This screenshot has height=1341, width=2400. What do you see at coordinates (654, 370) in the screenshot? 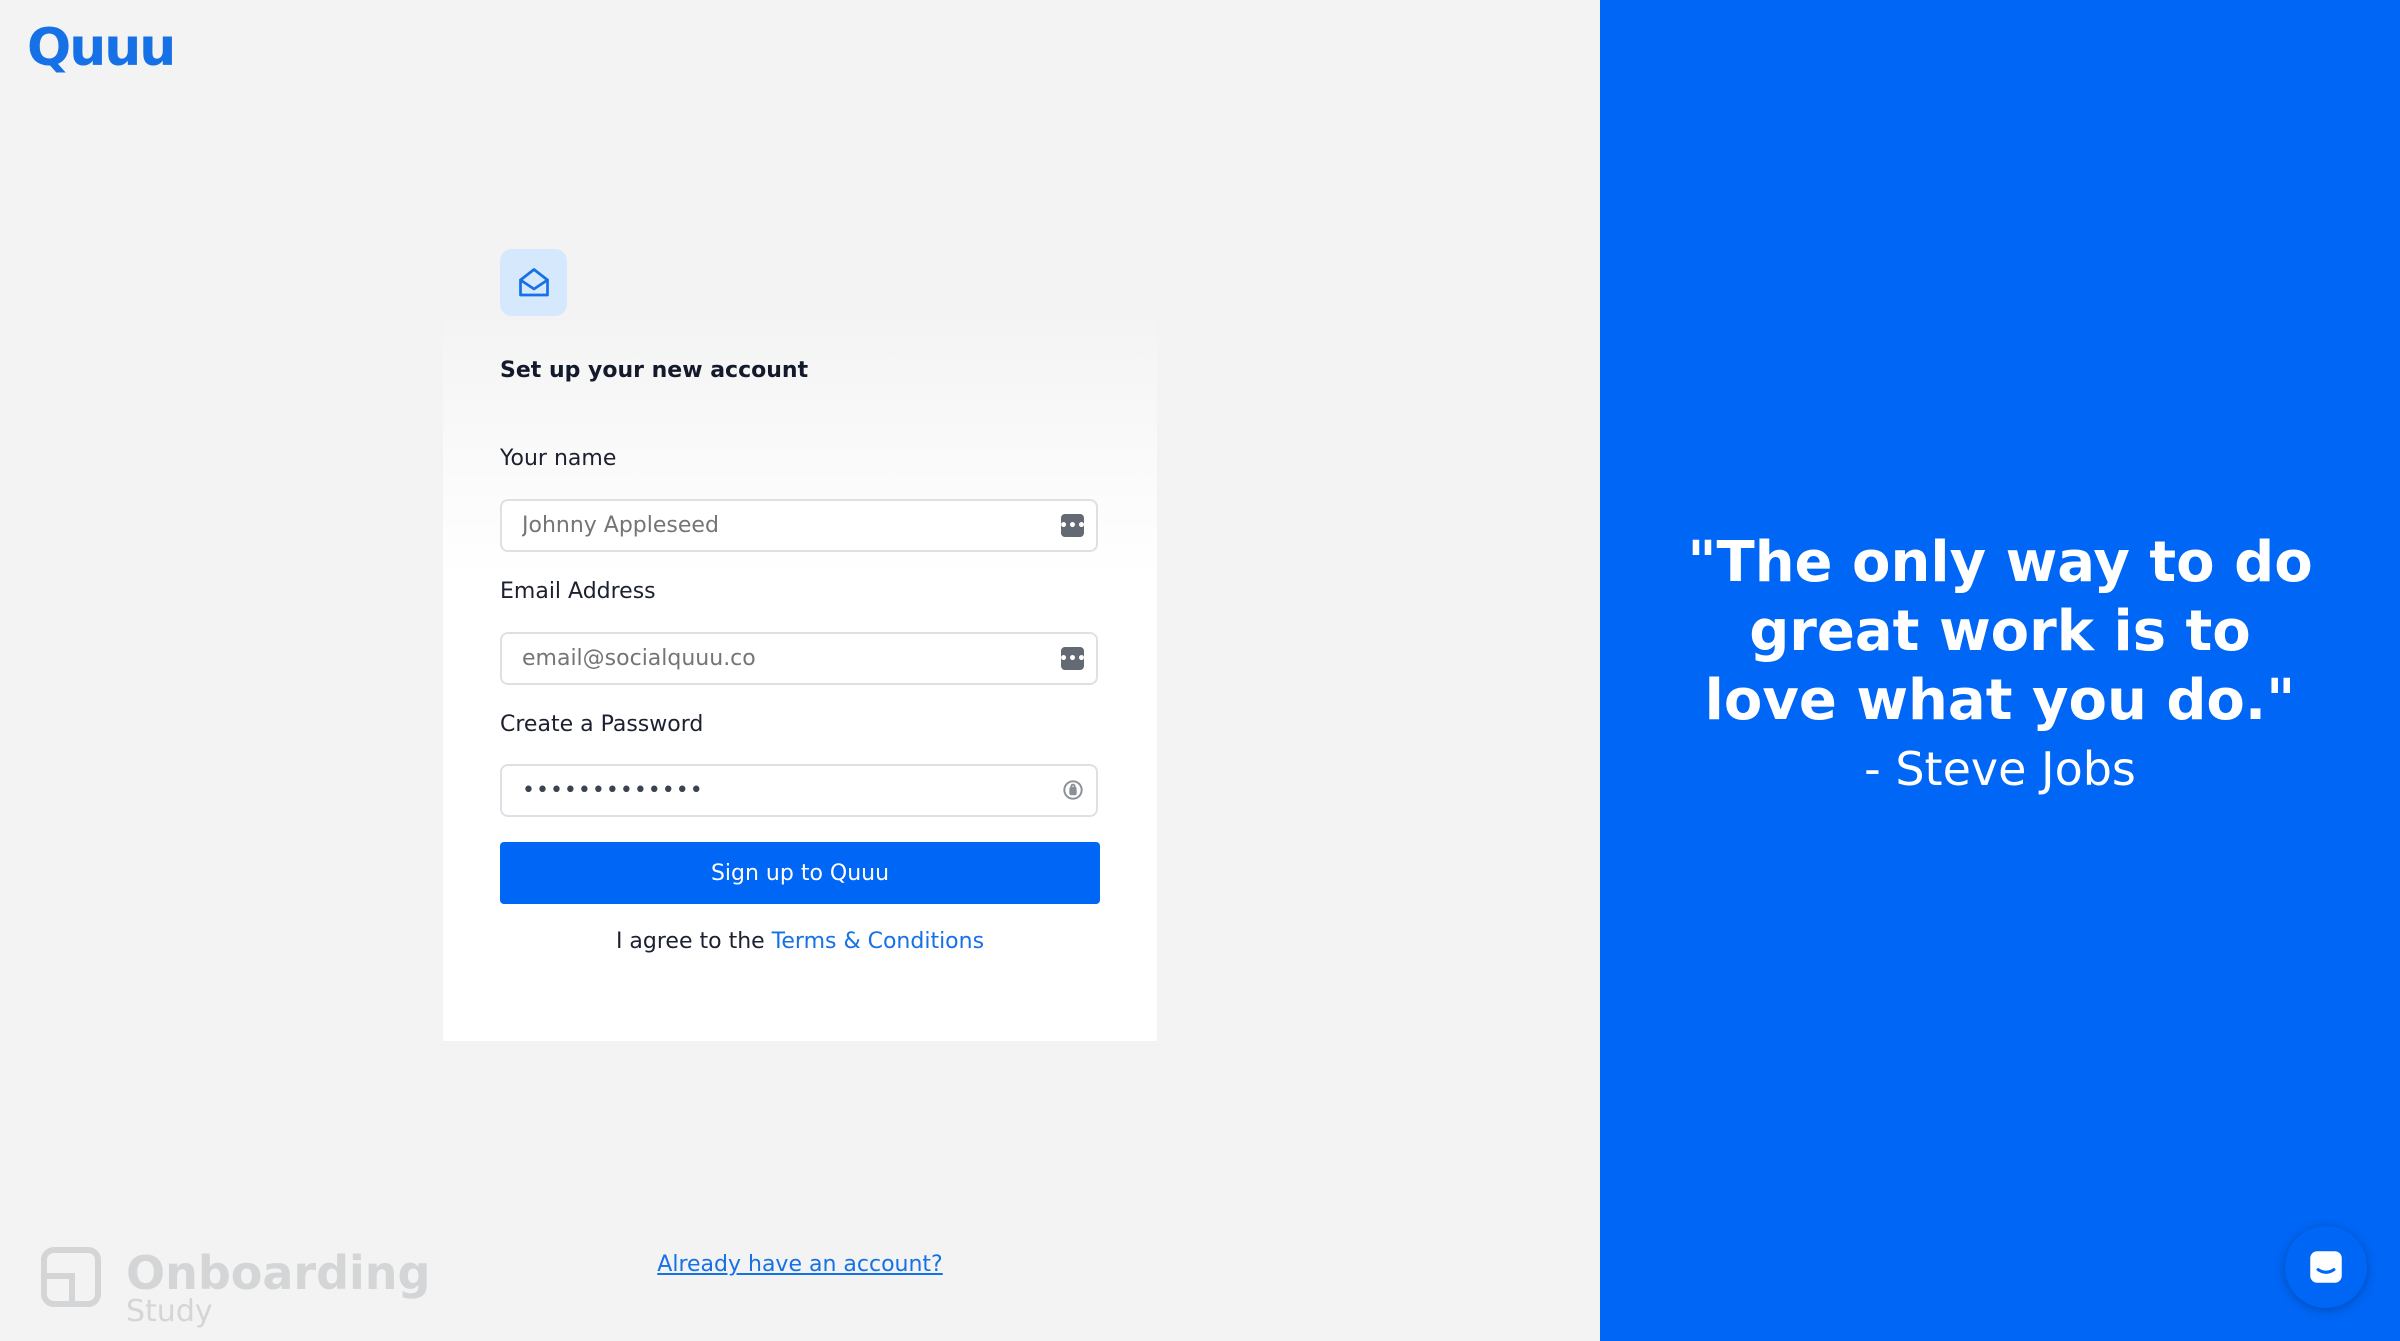
I see `form-title: Set up your new account` at bounding box center [654, 370].